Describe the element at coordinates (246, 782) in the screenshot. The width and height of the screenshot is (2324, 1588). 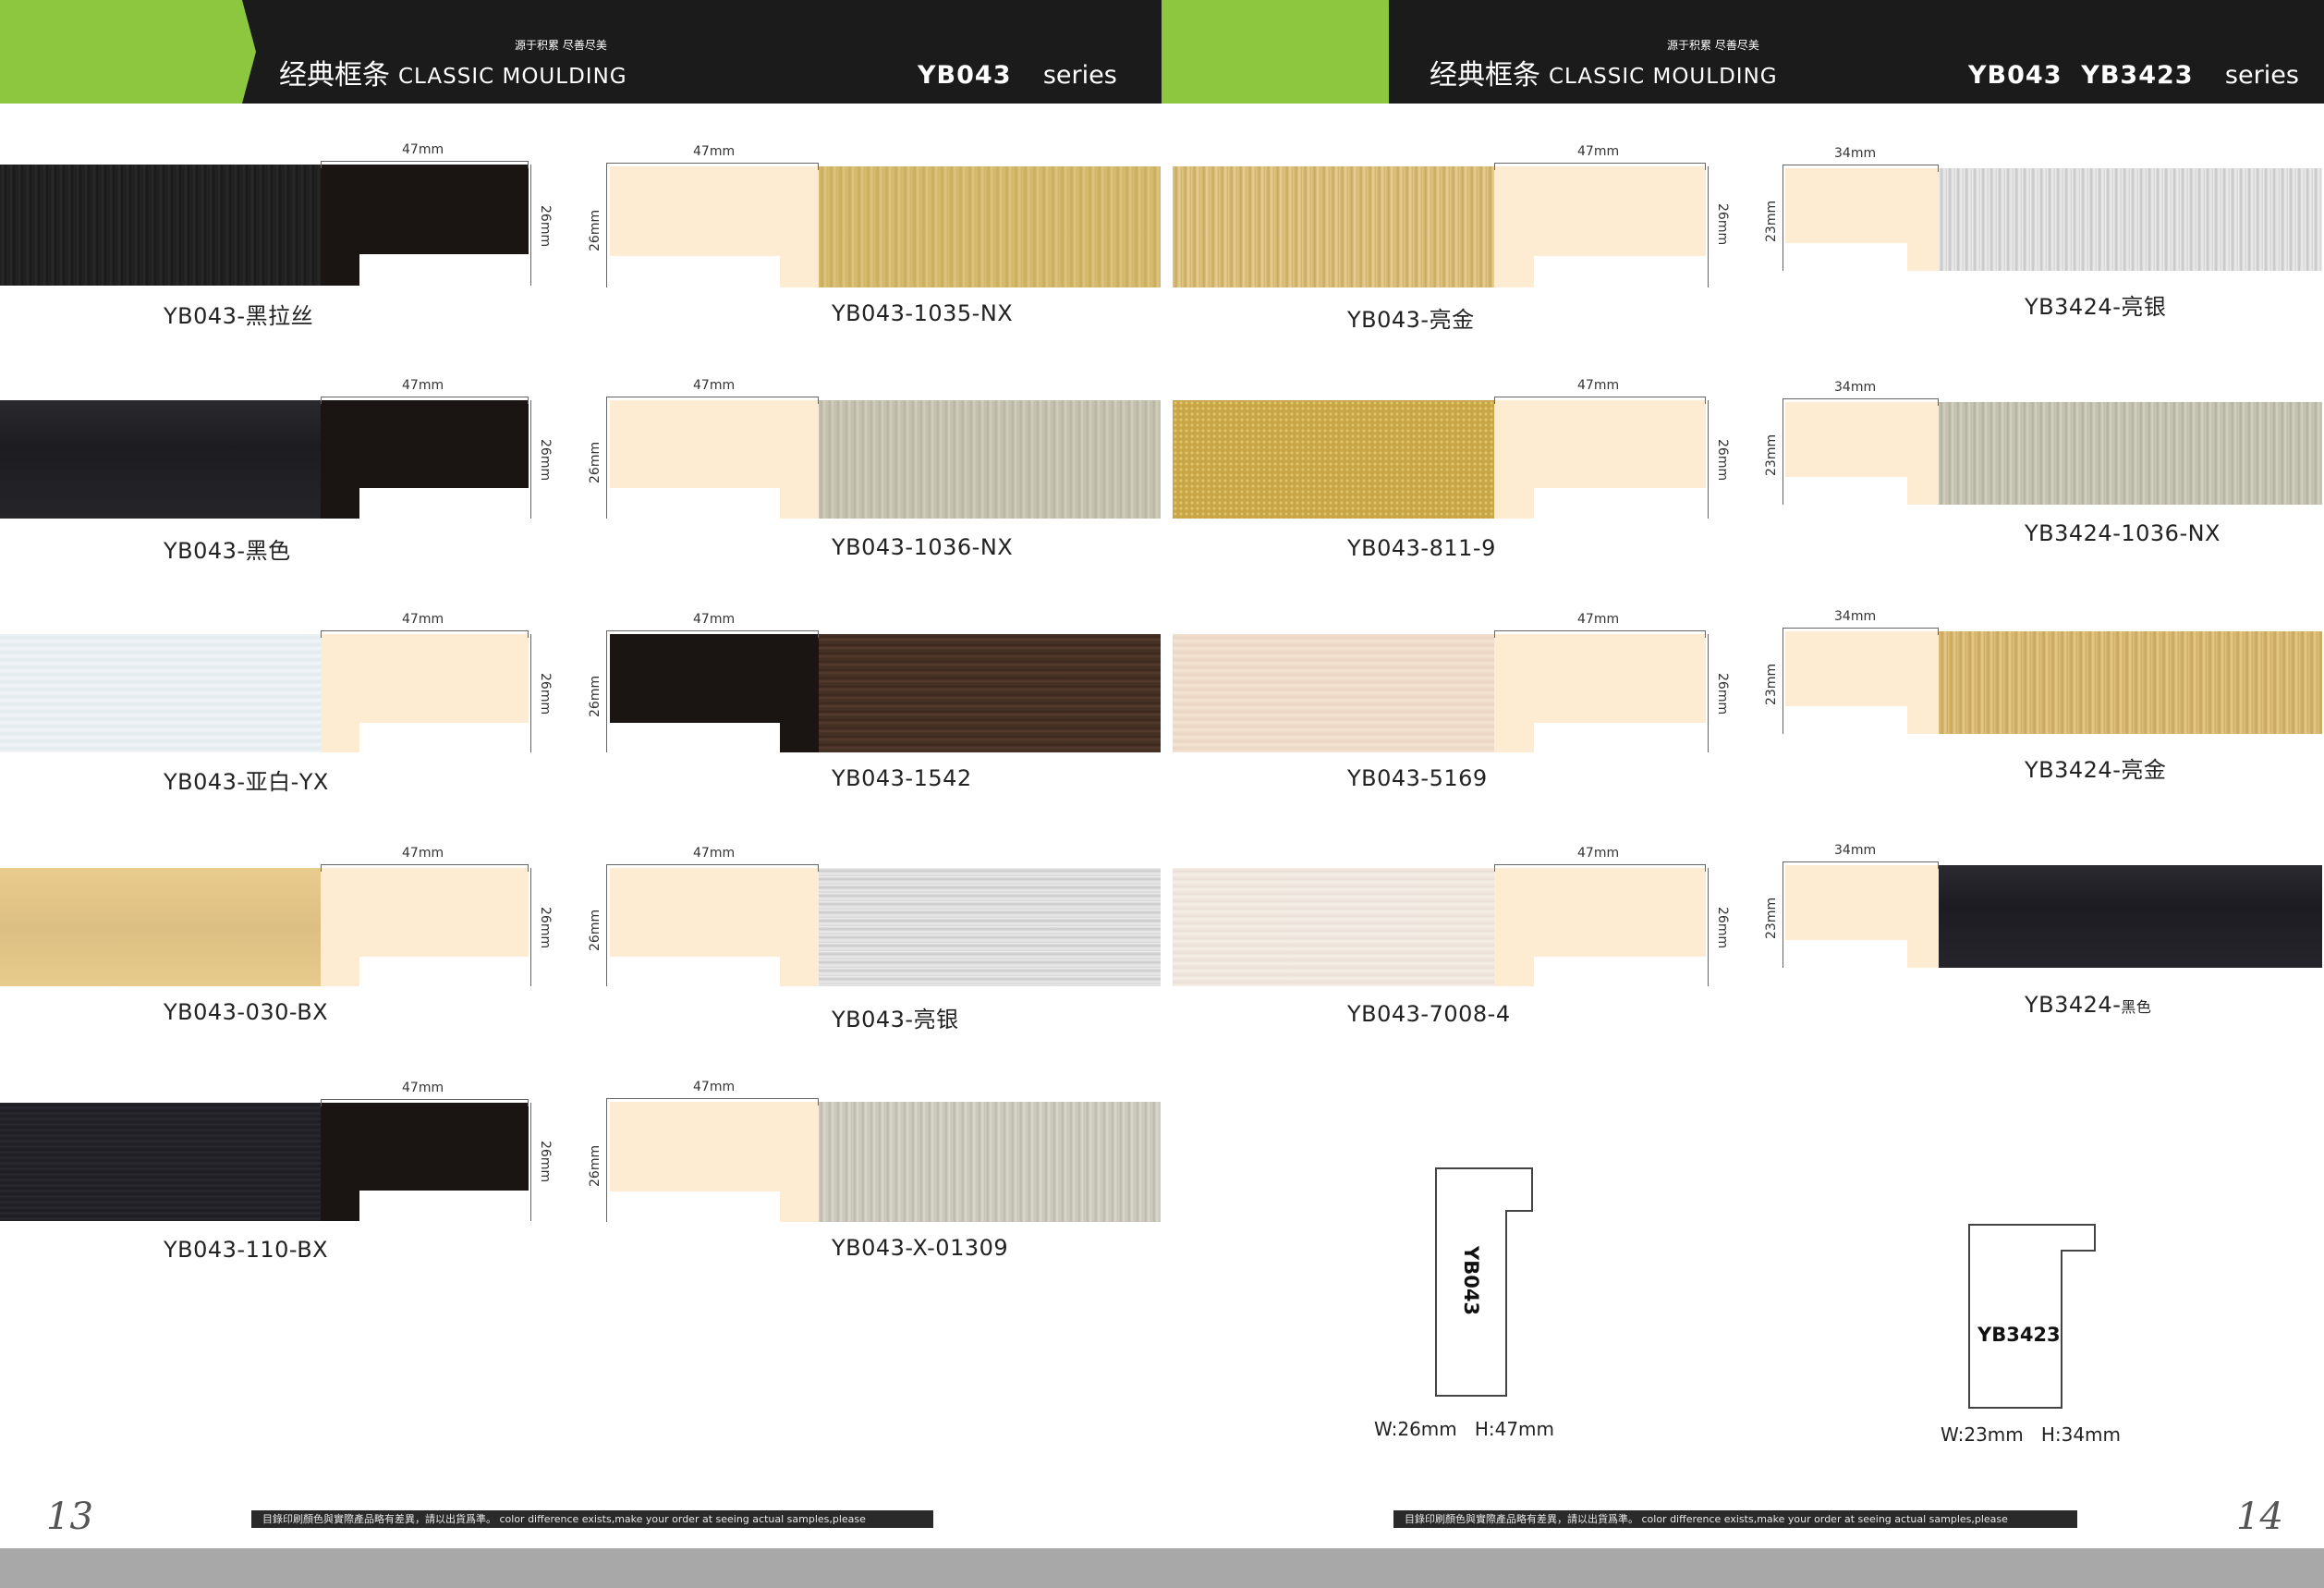
I see `product-code: YB043-亚白-YX` at that location.